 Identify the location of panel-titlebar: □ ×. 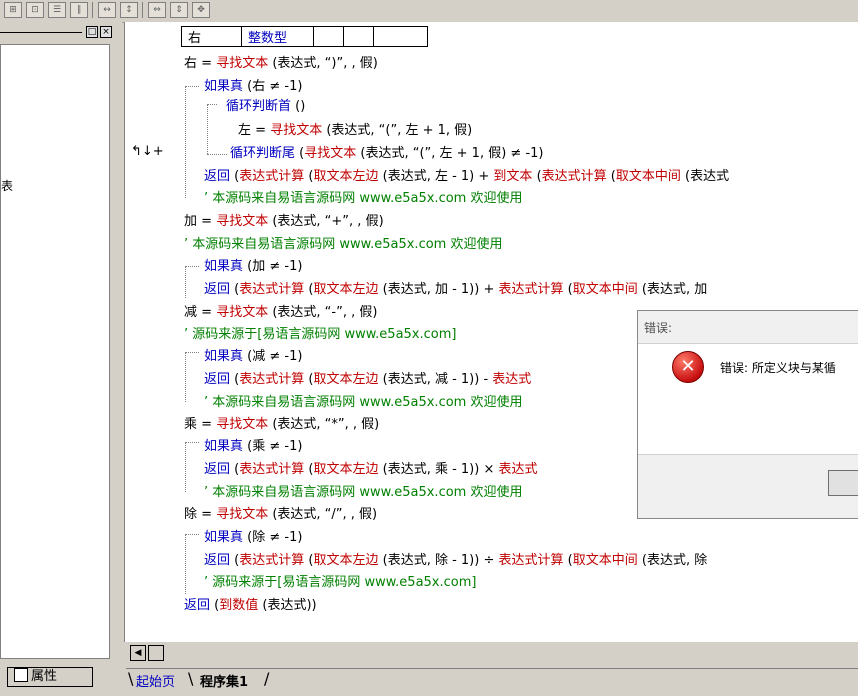
(58, 33).